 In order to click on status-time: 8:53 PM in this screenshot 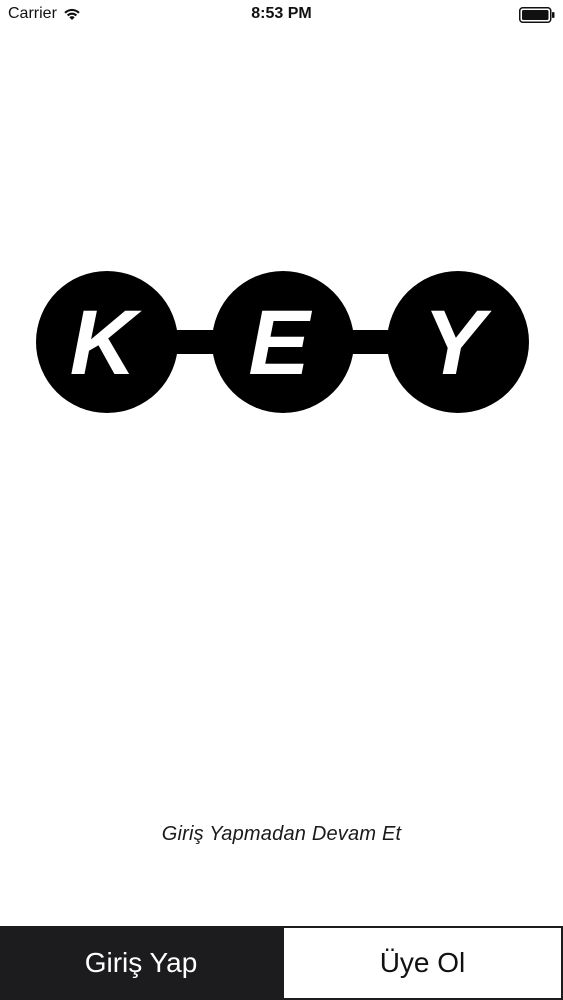, I will do `click(281, 13)`.